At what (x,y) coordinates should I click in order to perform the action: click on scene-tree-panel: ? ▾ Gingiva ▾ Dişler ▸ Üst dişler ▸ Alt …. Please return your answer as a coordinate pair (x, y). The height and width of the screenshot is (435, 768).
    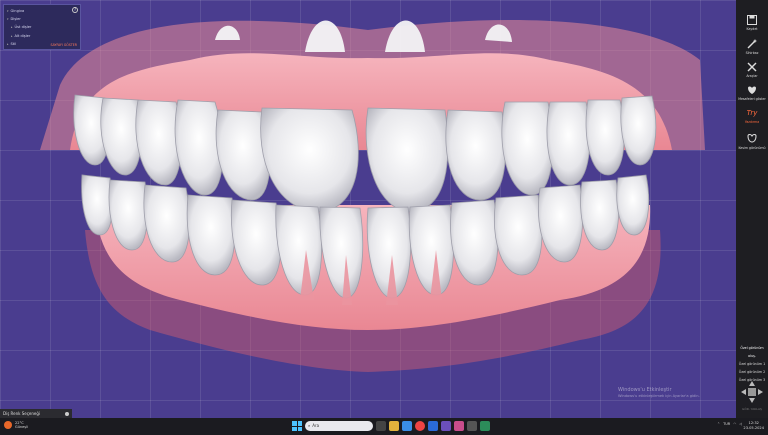
    Looking at the image, I should click on (42, 27).